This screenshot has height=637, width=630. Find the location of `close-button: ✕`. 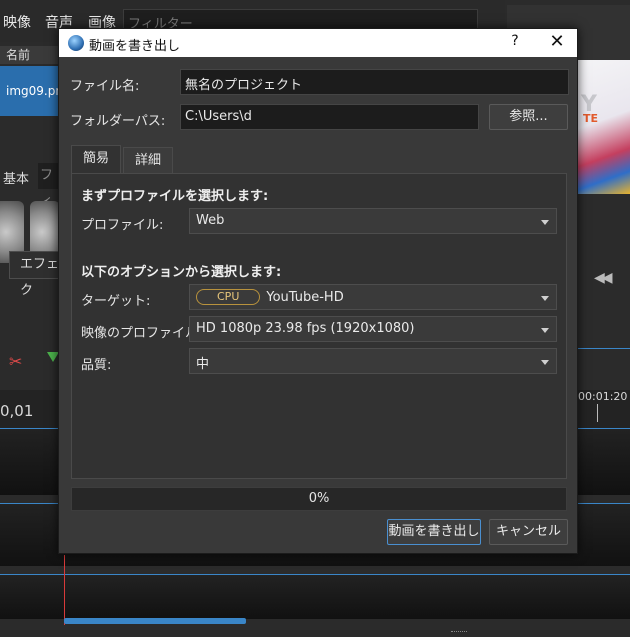

close-button: ✕ is located at coordinates (557, 41).